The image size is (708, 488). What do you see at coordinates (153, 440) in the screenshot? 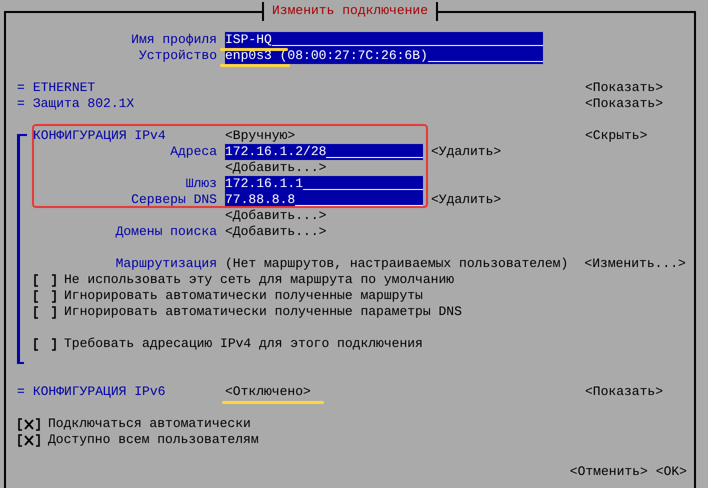
I see `checkbox-label: Доступно всем пользователям` at bounding box center [153, 440].